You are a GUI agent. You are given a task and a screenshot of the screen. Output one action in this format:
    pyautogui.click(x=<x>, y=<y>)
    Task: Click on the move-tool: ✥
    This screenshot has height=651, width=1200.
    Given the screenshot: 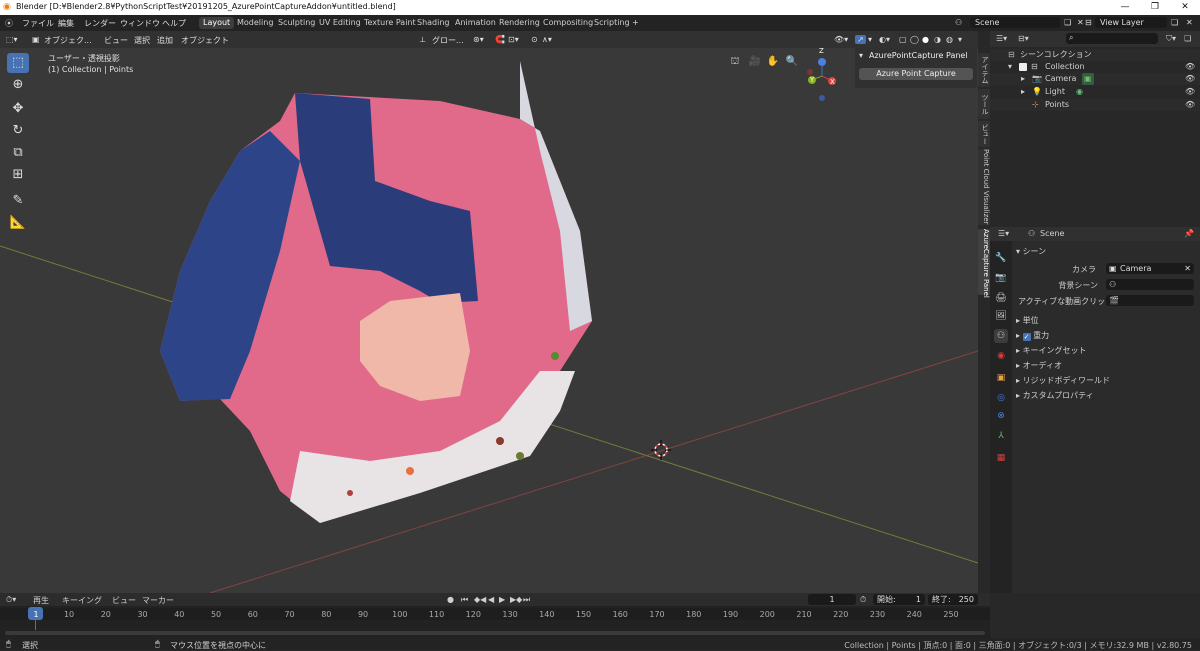 What is the action you would take?
    pyautogui.click(x=18, y=109)
    